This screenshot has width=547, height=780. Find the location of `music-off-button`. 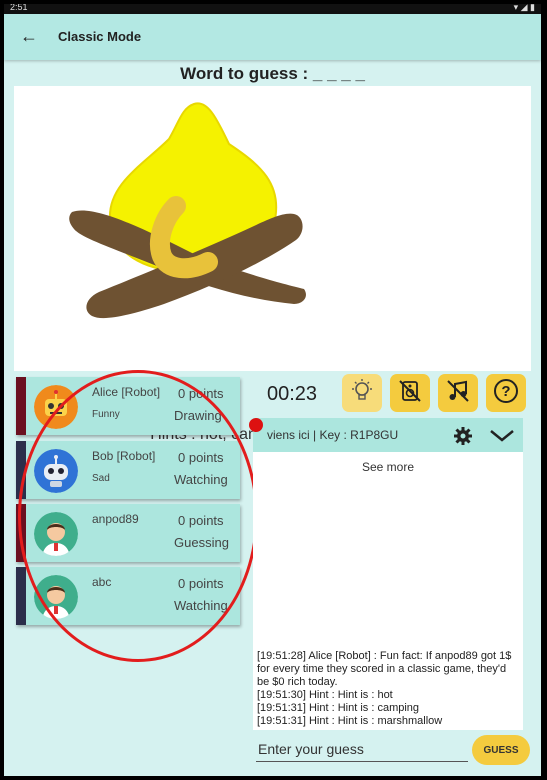

music-off-button is located at coordinates (458, 393).